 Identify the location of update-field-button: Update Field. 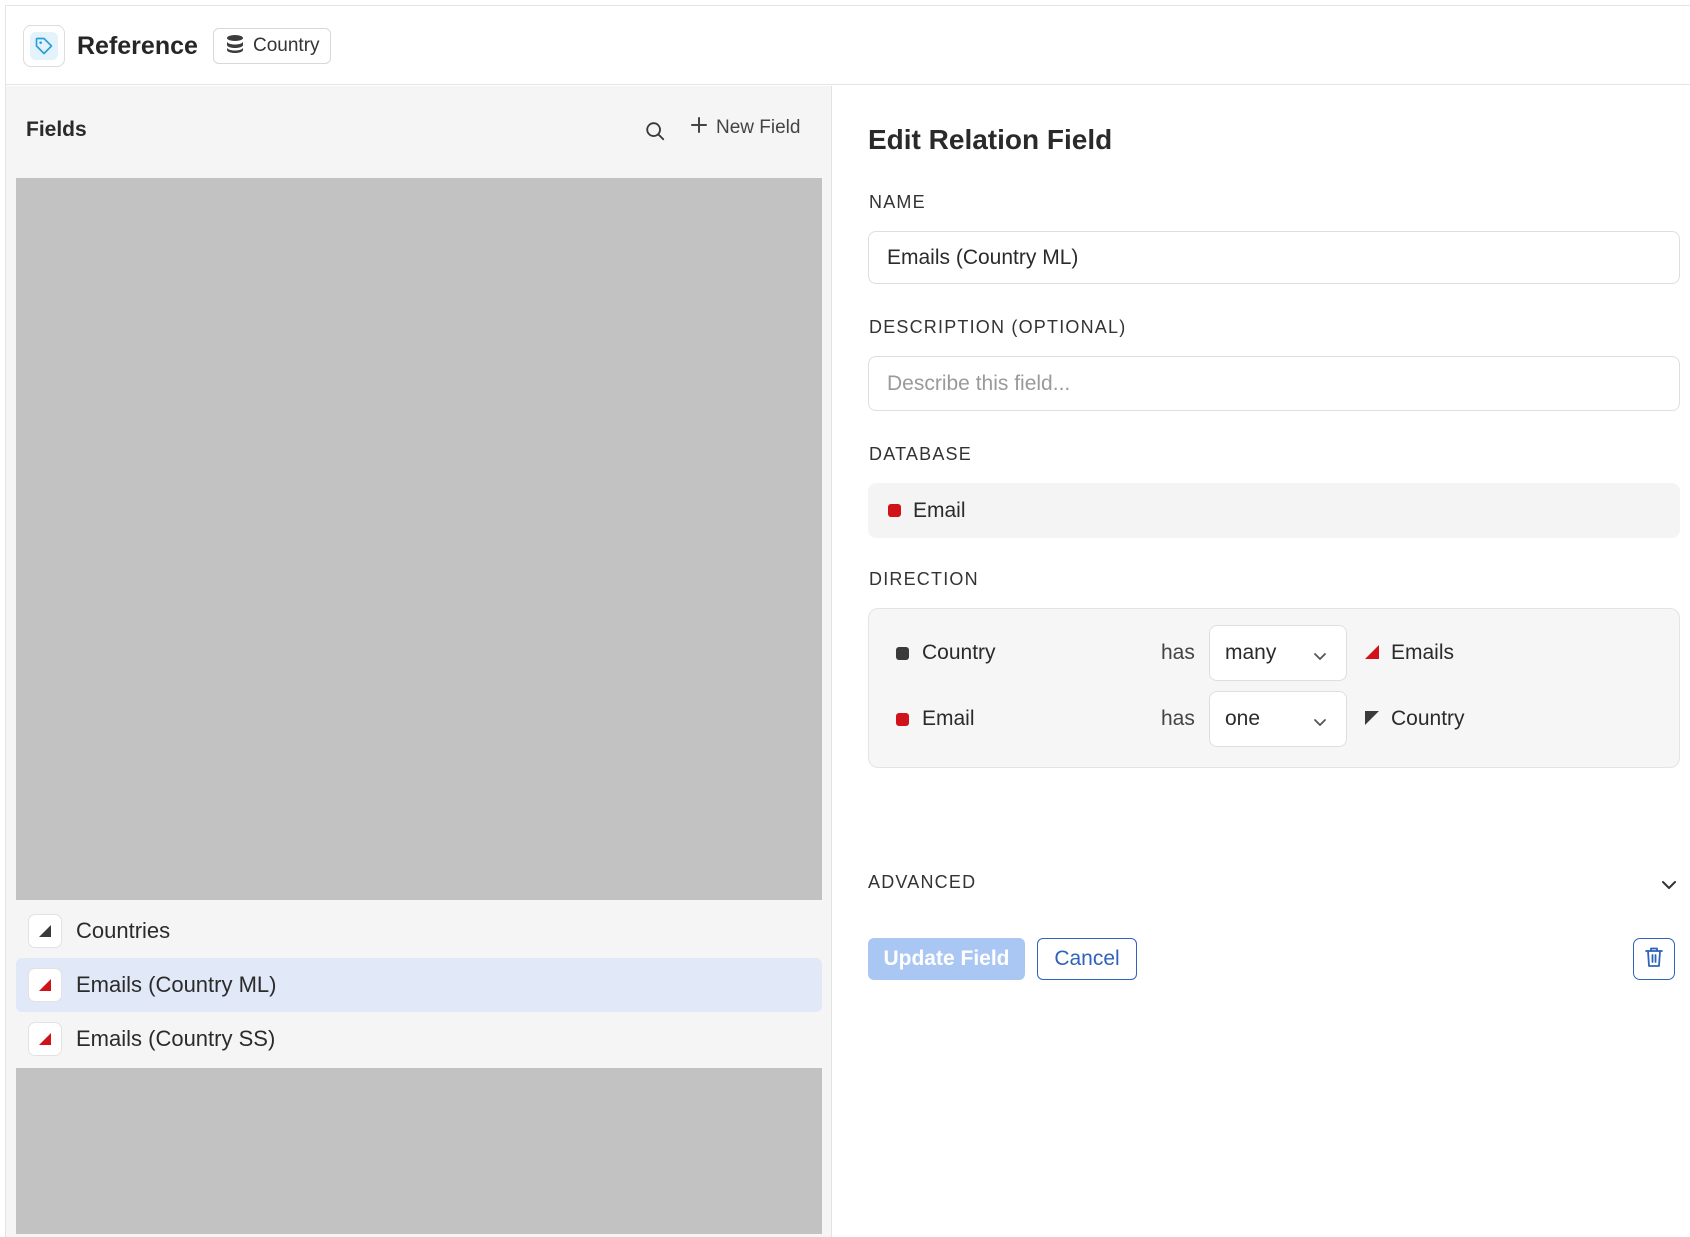
(946, 959).